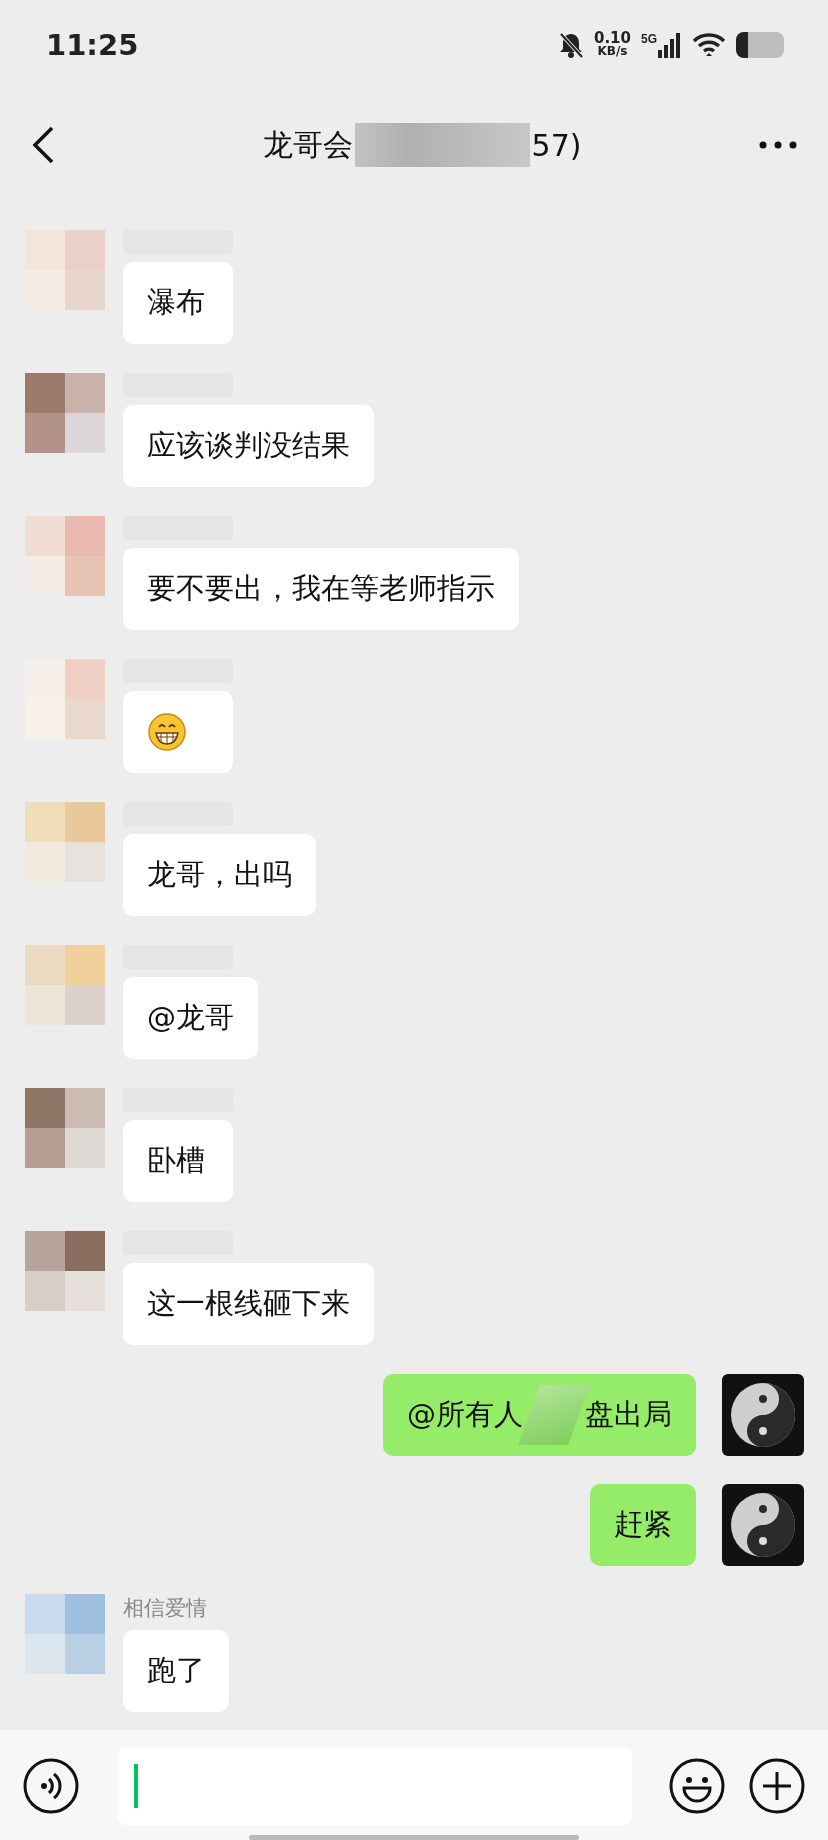 This screenshot has height=1840, width=828. What do you see at coordinates (219, 875) in the screenshot?
I see `message-bubble: 龙哥，出吗` at bounding box center [219, 875].